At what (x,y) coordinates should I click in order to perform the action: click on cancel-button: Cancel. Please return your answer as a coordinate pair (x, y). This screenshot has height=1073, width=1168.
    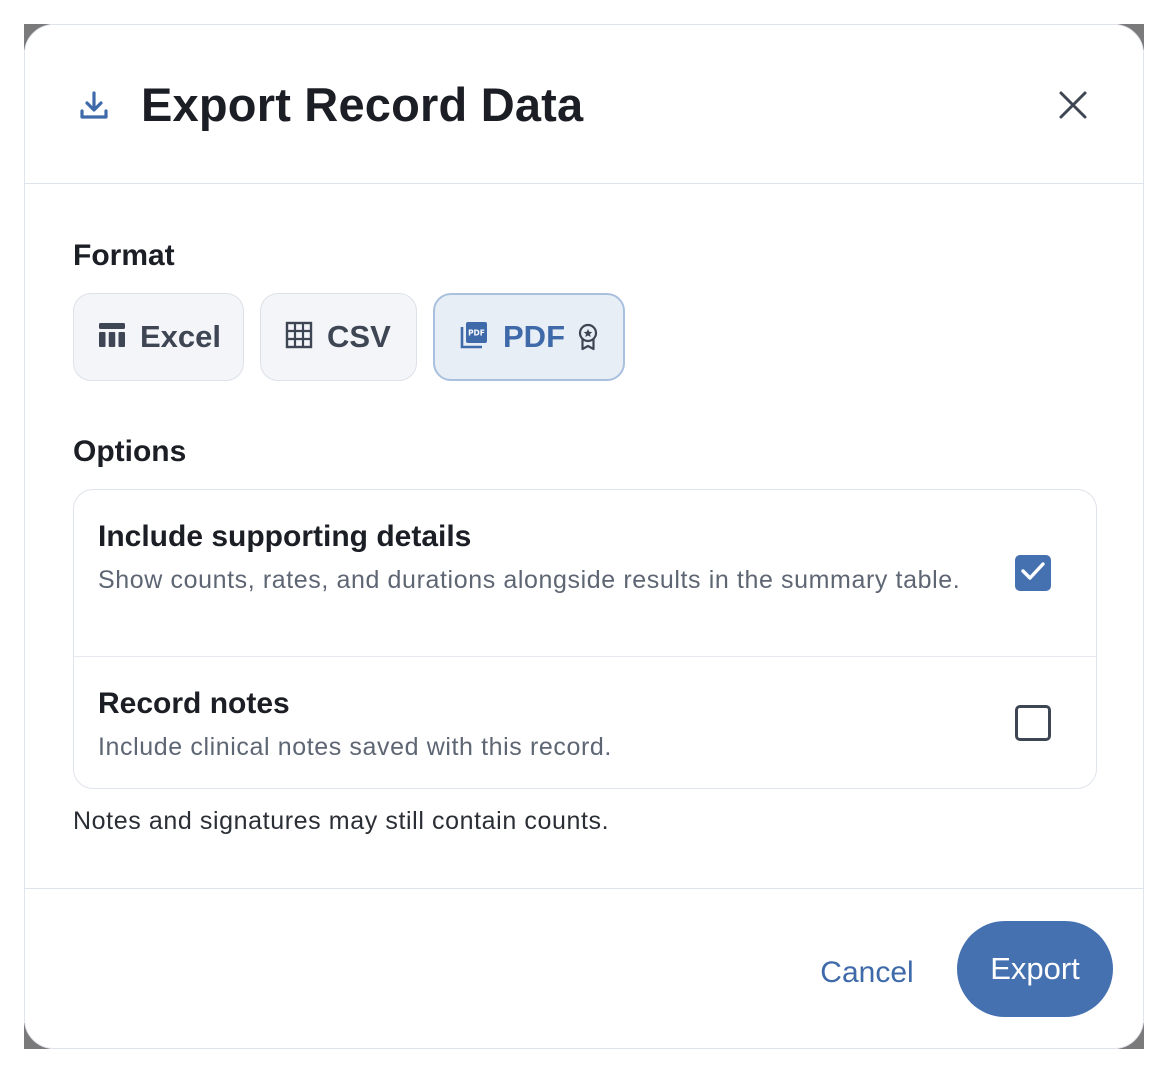
    Looking at the image, I should click on (867, 973).